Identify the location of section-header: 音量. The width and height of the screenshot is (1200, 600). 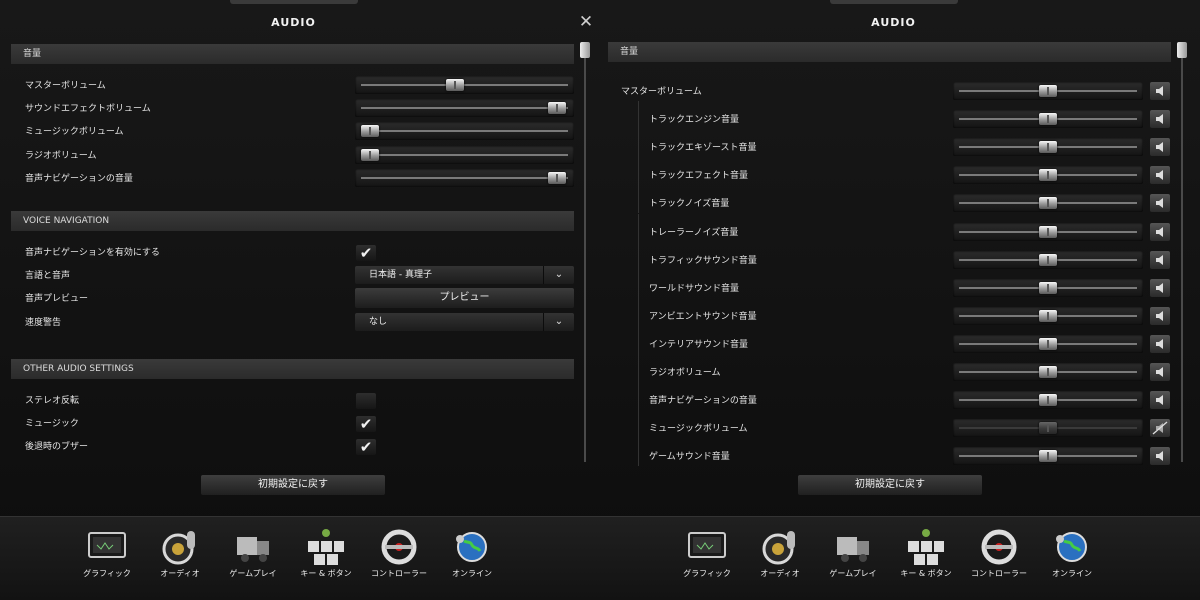
(292, 54).